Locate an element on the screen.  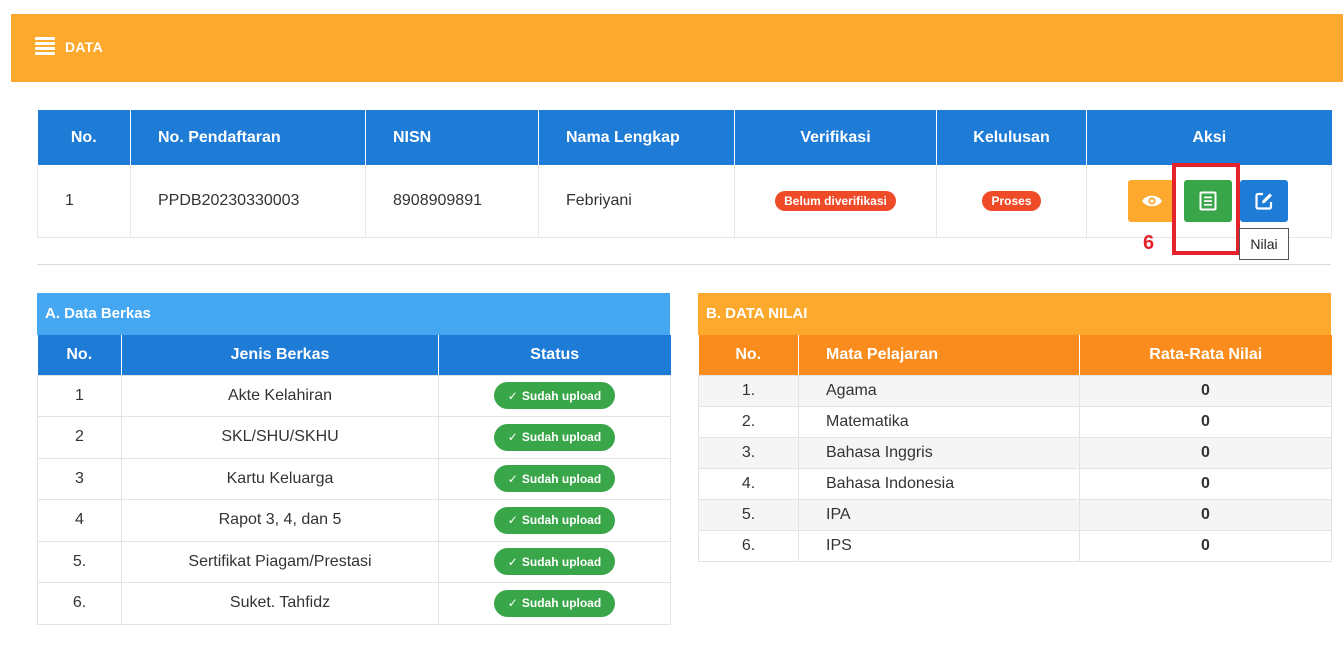
highlight-box is located at coordinates (1206, 209).